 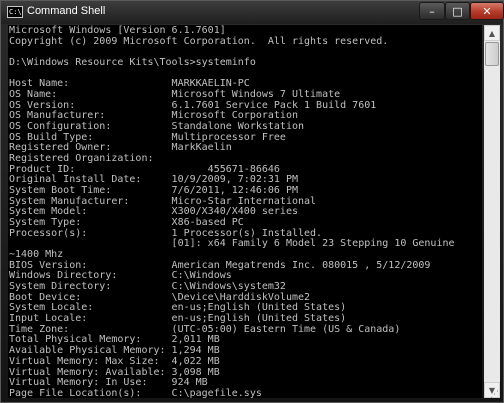 What do you see at coordinates (492, 33) in the screenshot?
I see `scroll-up-arrow-icon: ▲` at bounding box center [492, 33].